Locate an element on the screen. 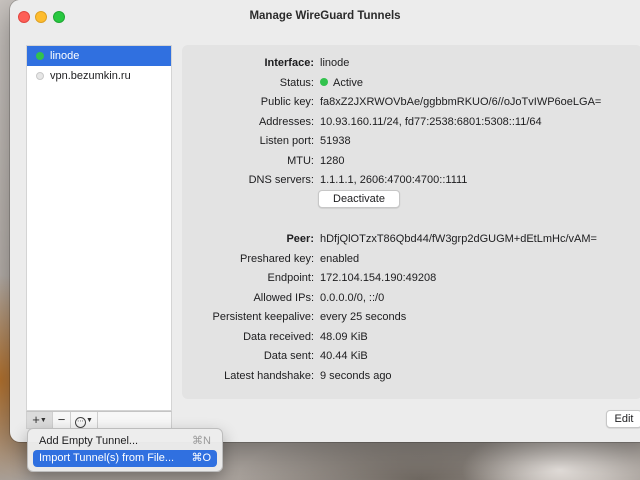 The height and width of the screenshot is (480, 640). ellipsis-circle-icon: ⋯ is located at coordinates (81, 422).